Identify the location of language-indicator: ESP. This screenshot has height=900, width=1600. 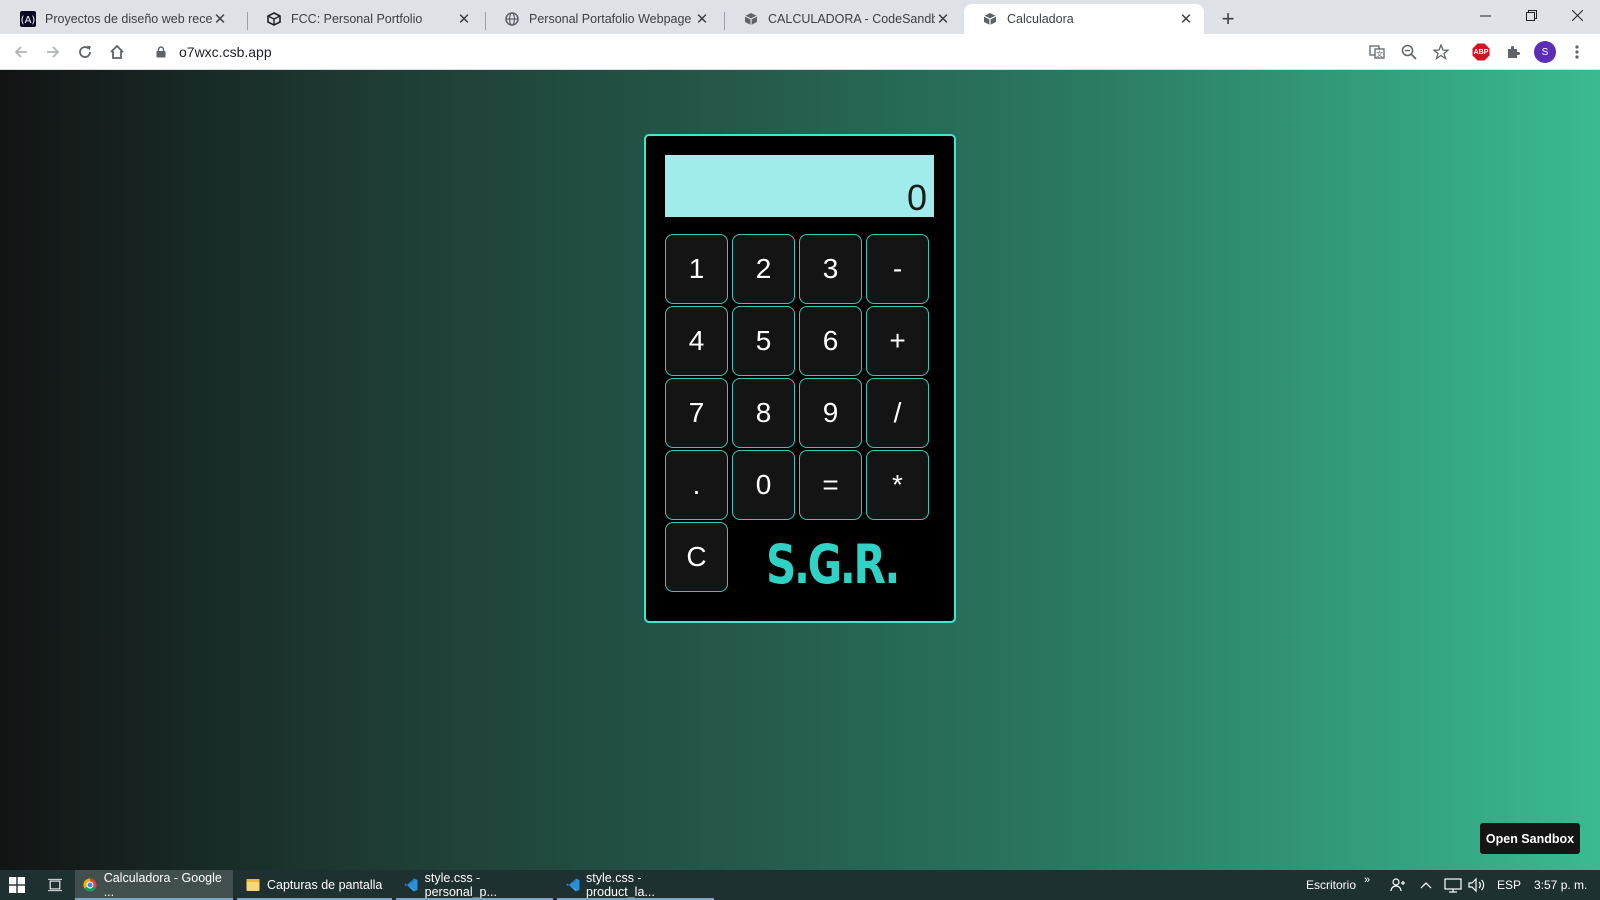
(1509, 885).